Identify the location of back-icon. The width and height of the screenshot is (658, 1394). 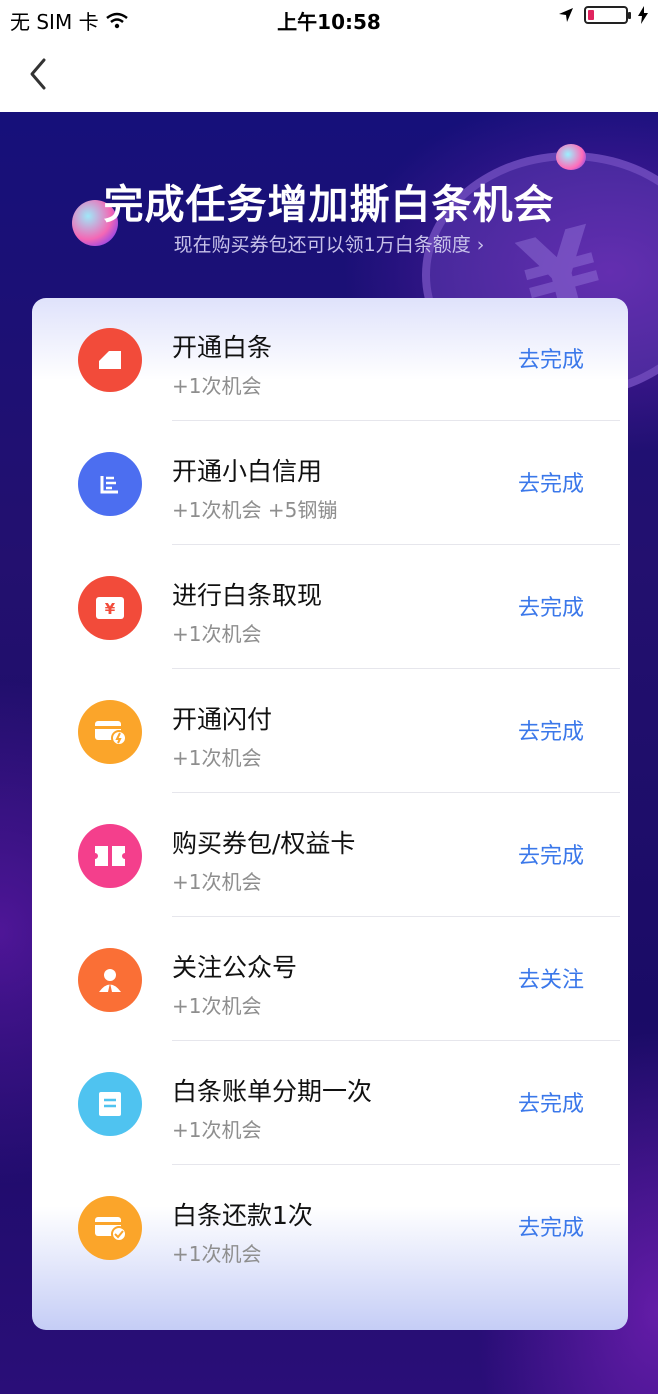
(39, 74).